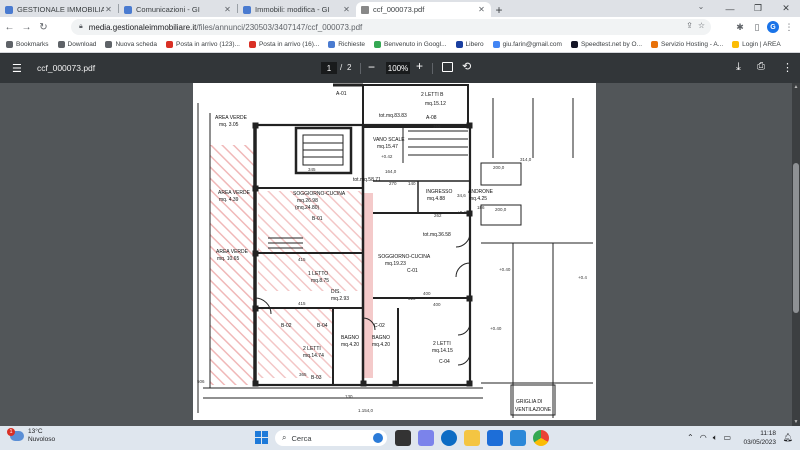 This screenshot has height=450, width=800. What do you see at coordinates (59, 9) in the screenshot?
I see `browser-tab: GESTIONALE IMMOBILIARE - Mo ✕` at bounding box center [59, 9].